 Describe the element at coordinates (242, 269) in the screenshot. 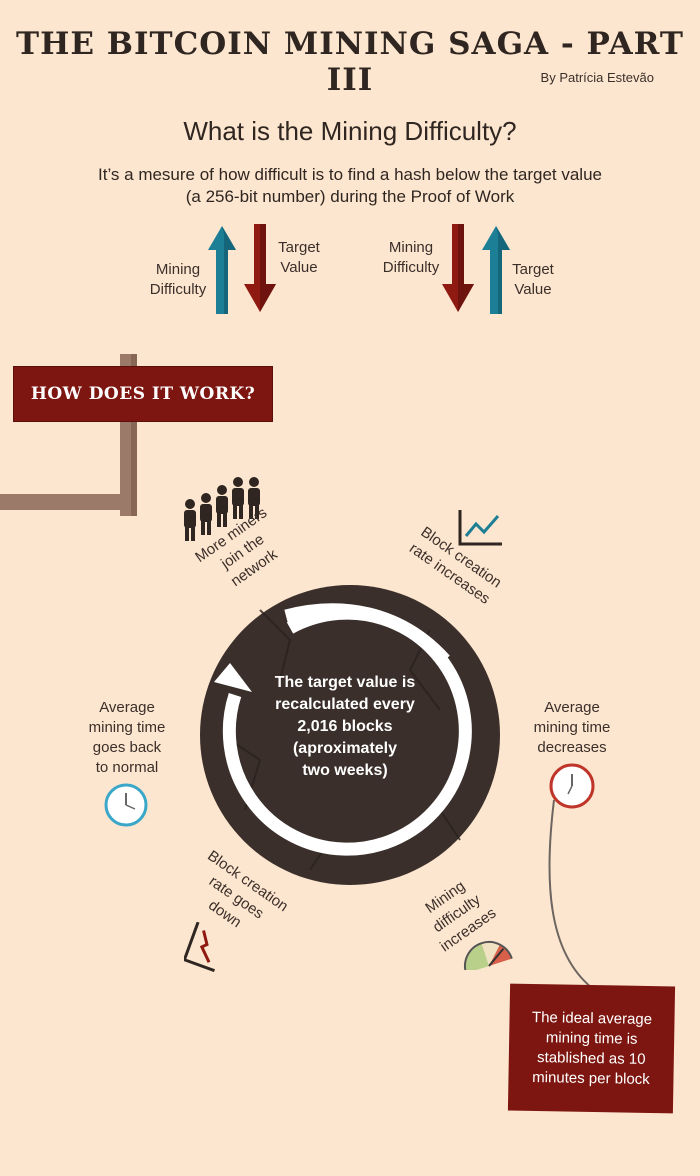

I see `left-arrows` at that location.